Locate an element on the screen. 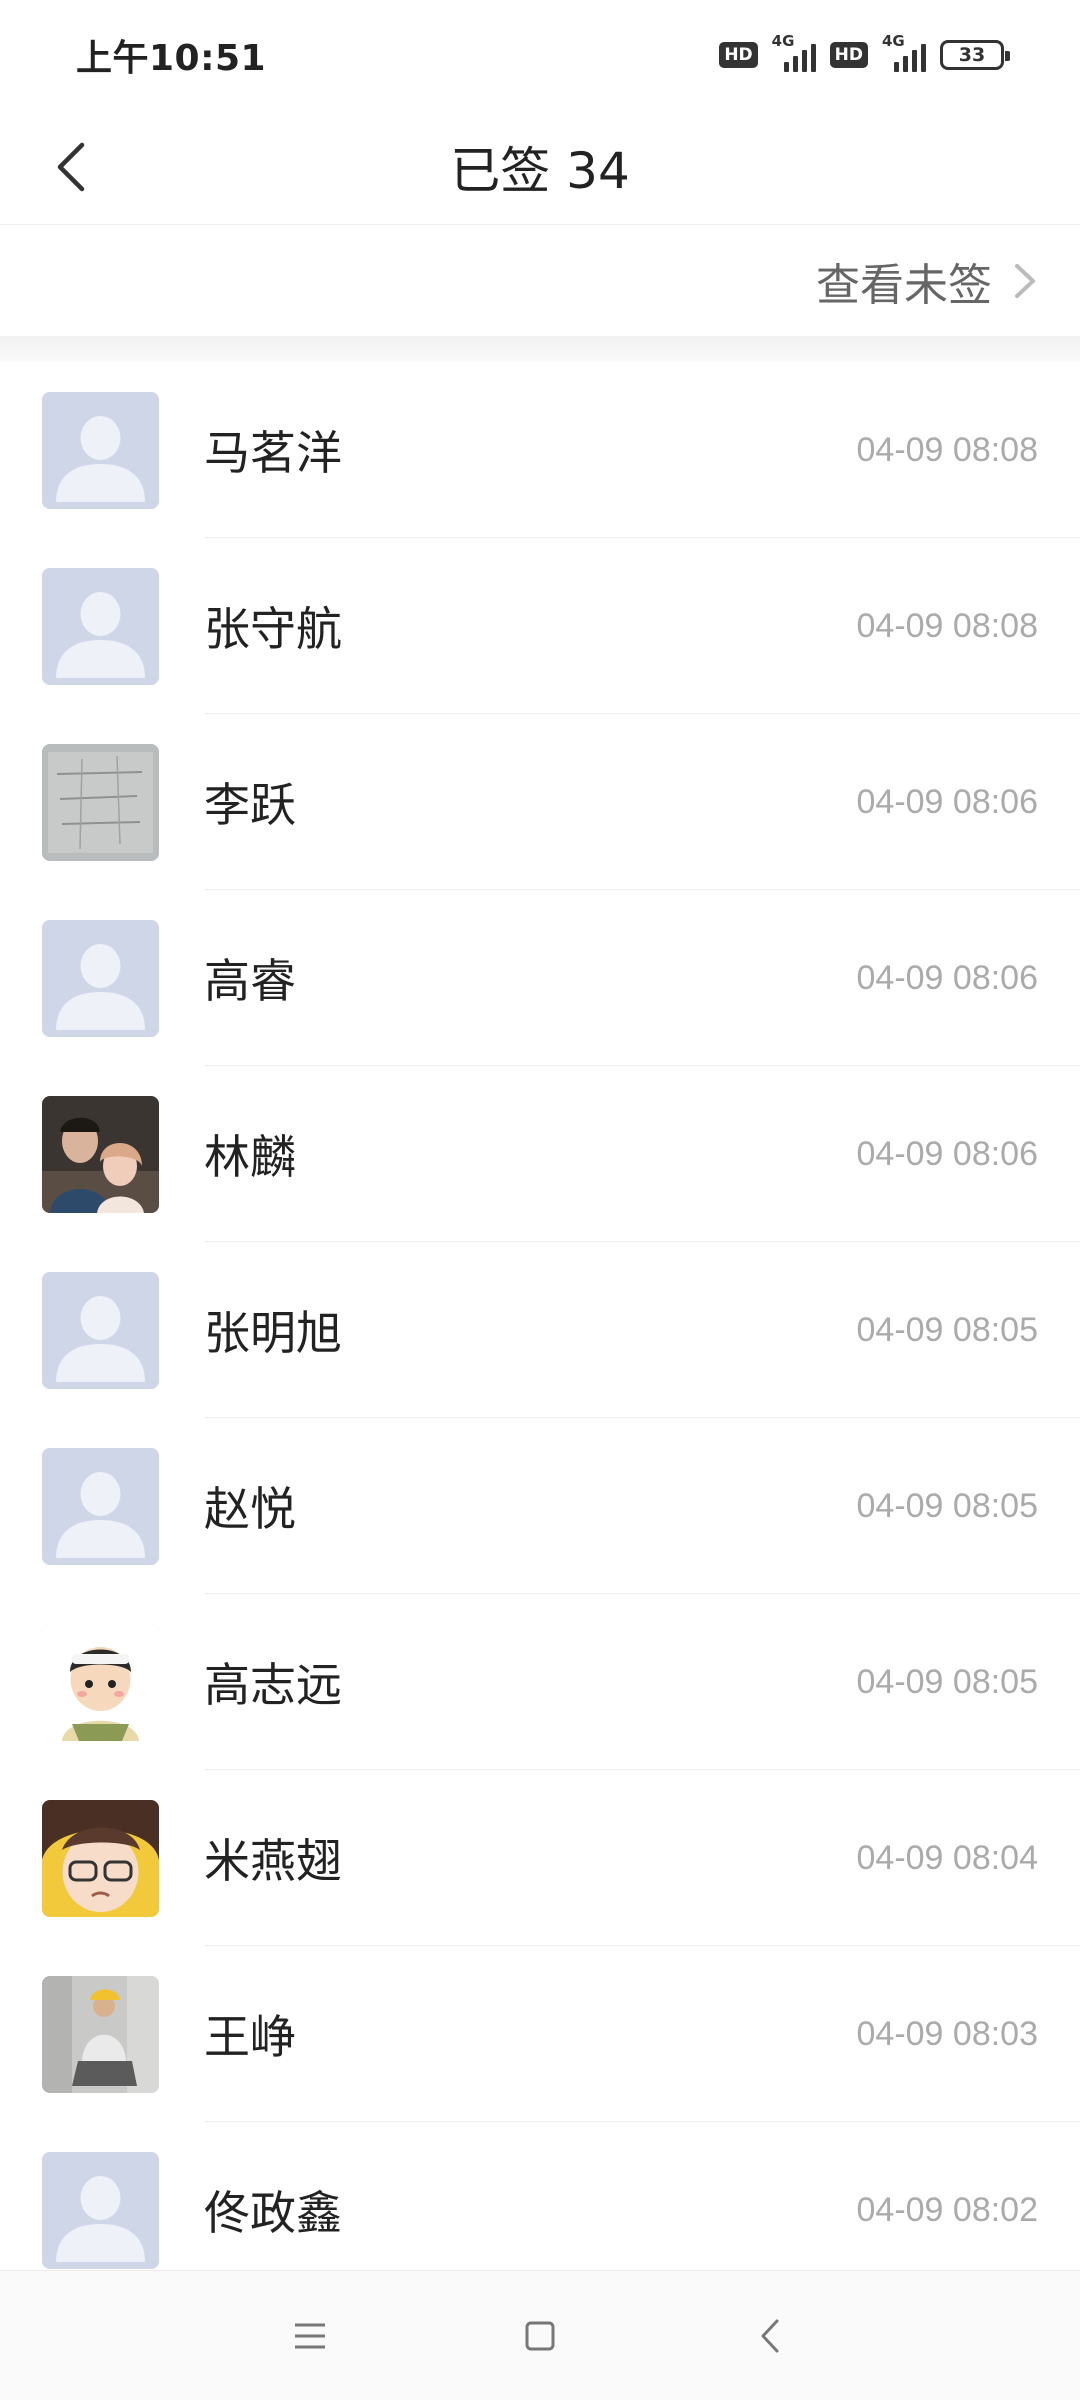 The image size is (1080, 2400). home-square-icon is located at coordinates (540, 2335).